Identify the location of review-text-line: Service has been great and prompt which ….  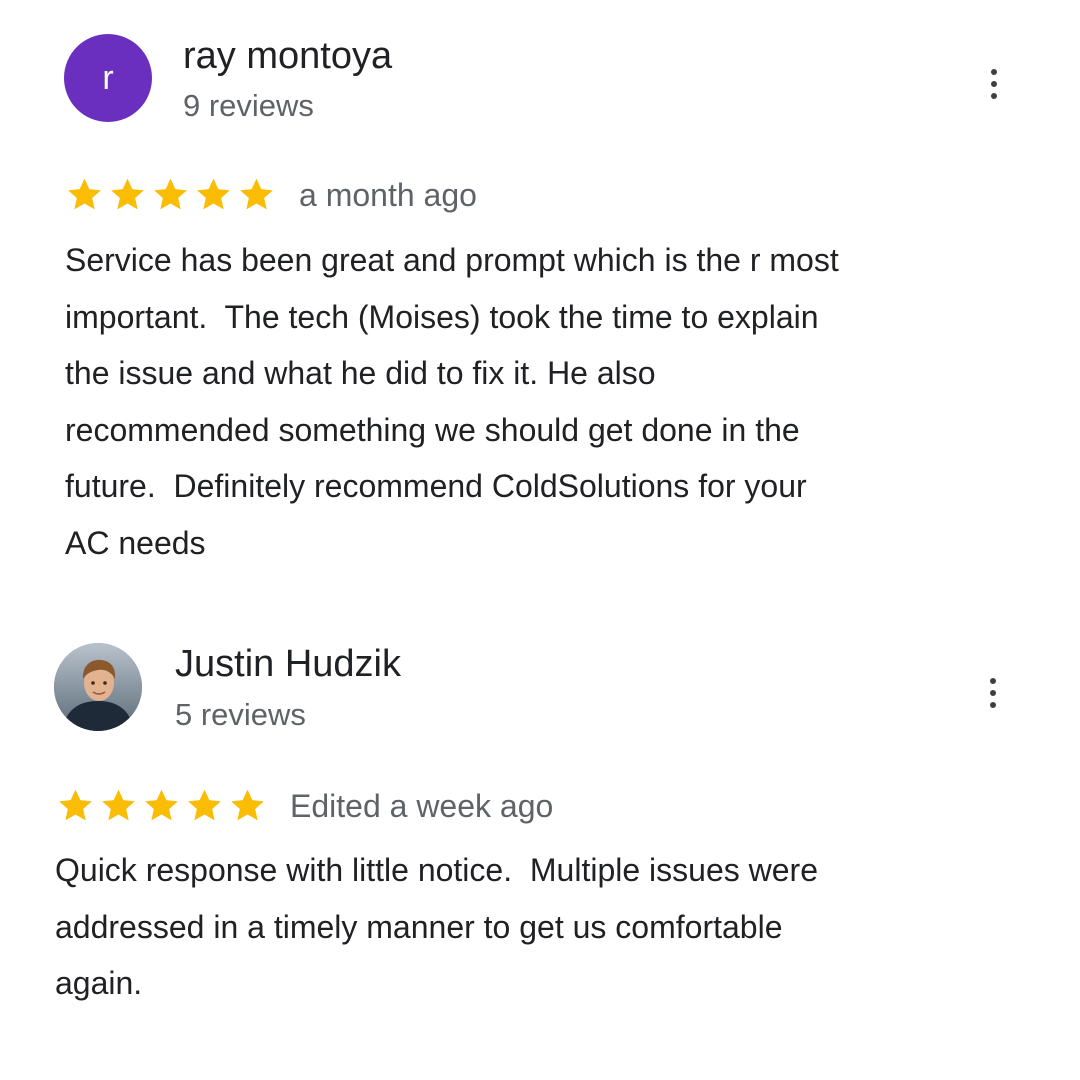
(452, 260).